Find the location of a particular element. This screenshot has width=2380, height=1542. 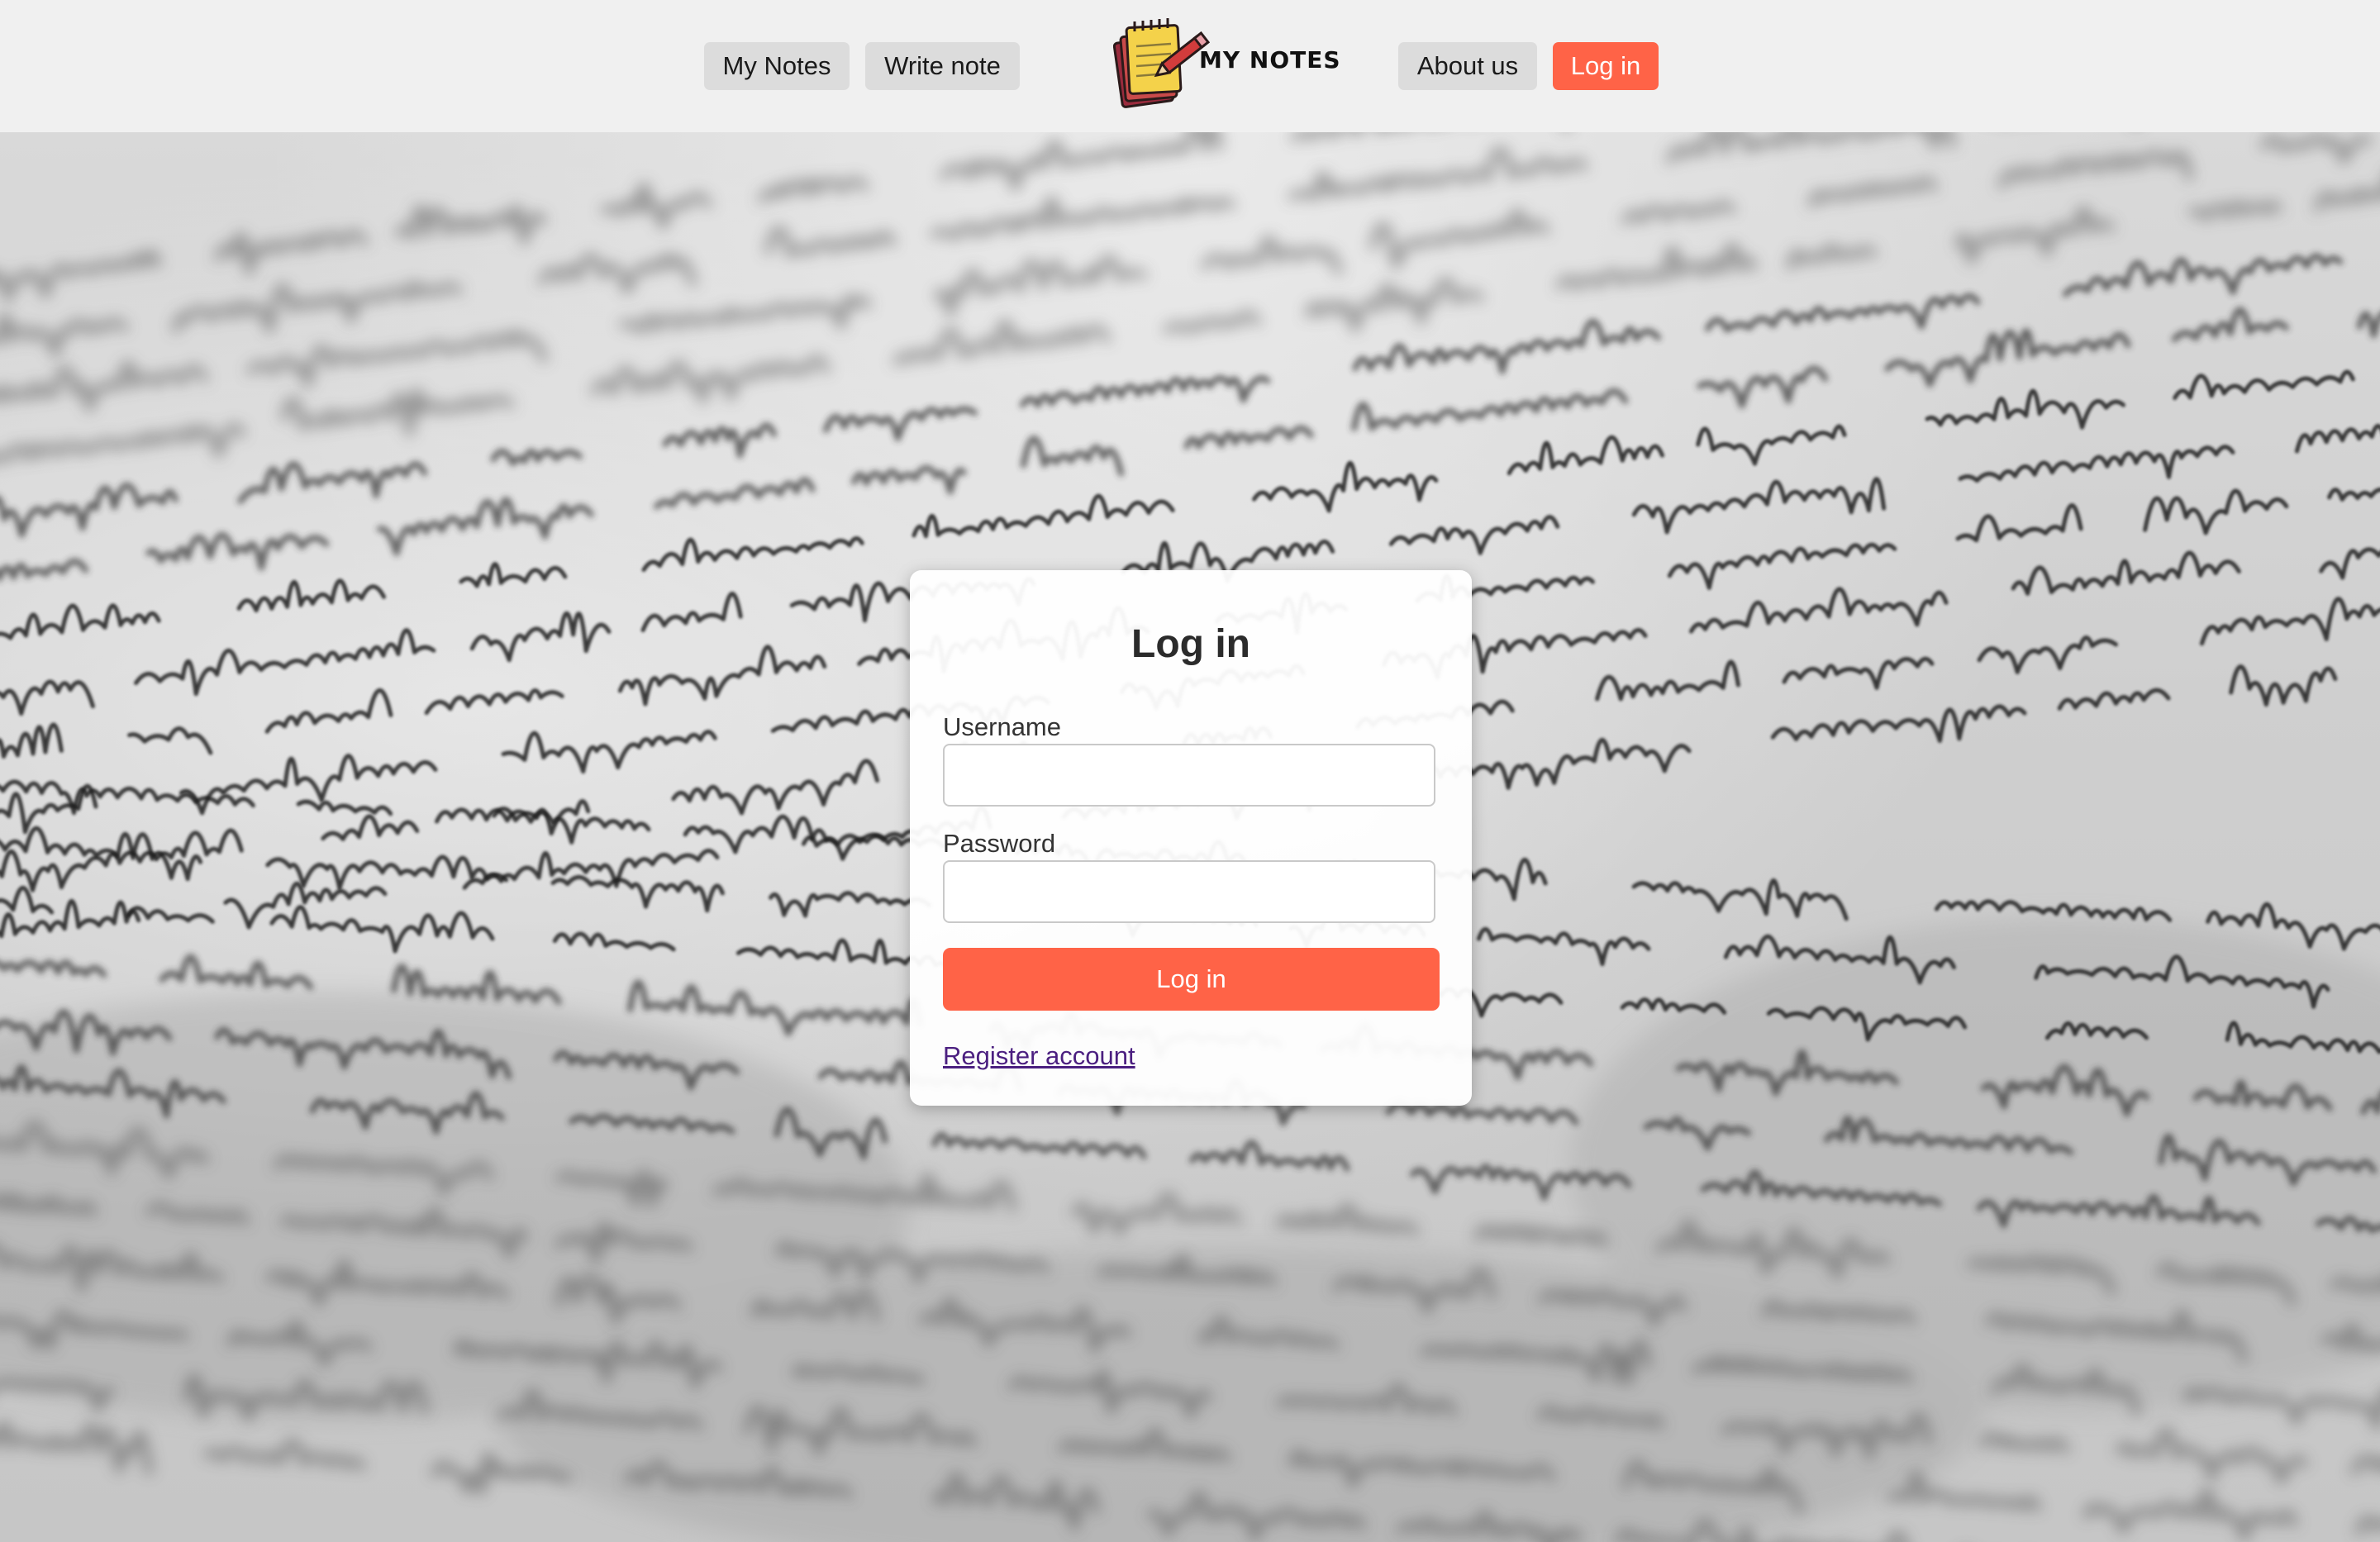

site-logo: MY NOTES is located at coordinates (1226, 63).